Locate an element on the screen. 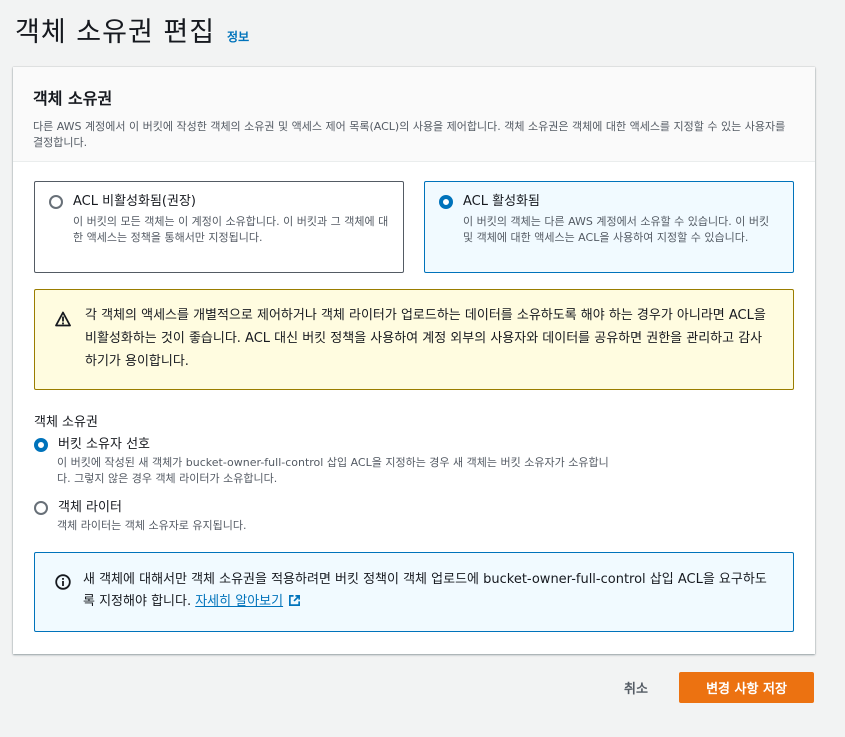 This screenshot has width=845, height=737. object-writer-label: 객체 라이터 is located at coordinates (90, 507).